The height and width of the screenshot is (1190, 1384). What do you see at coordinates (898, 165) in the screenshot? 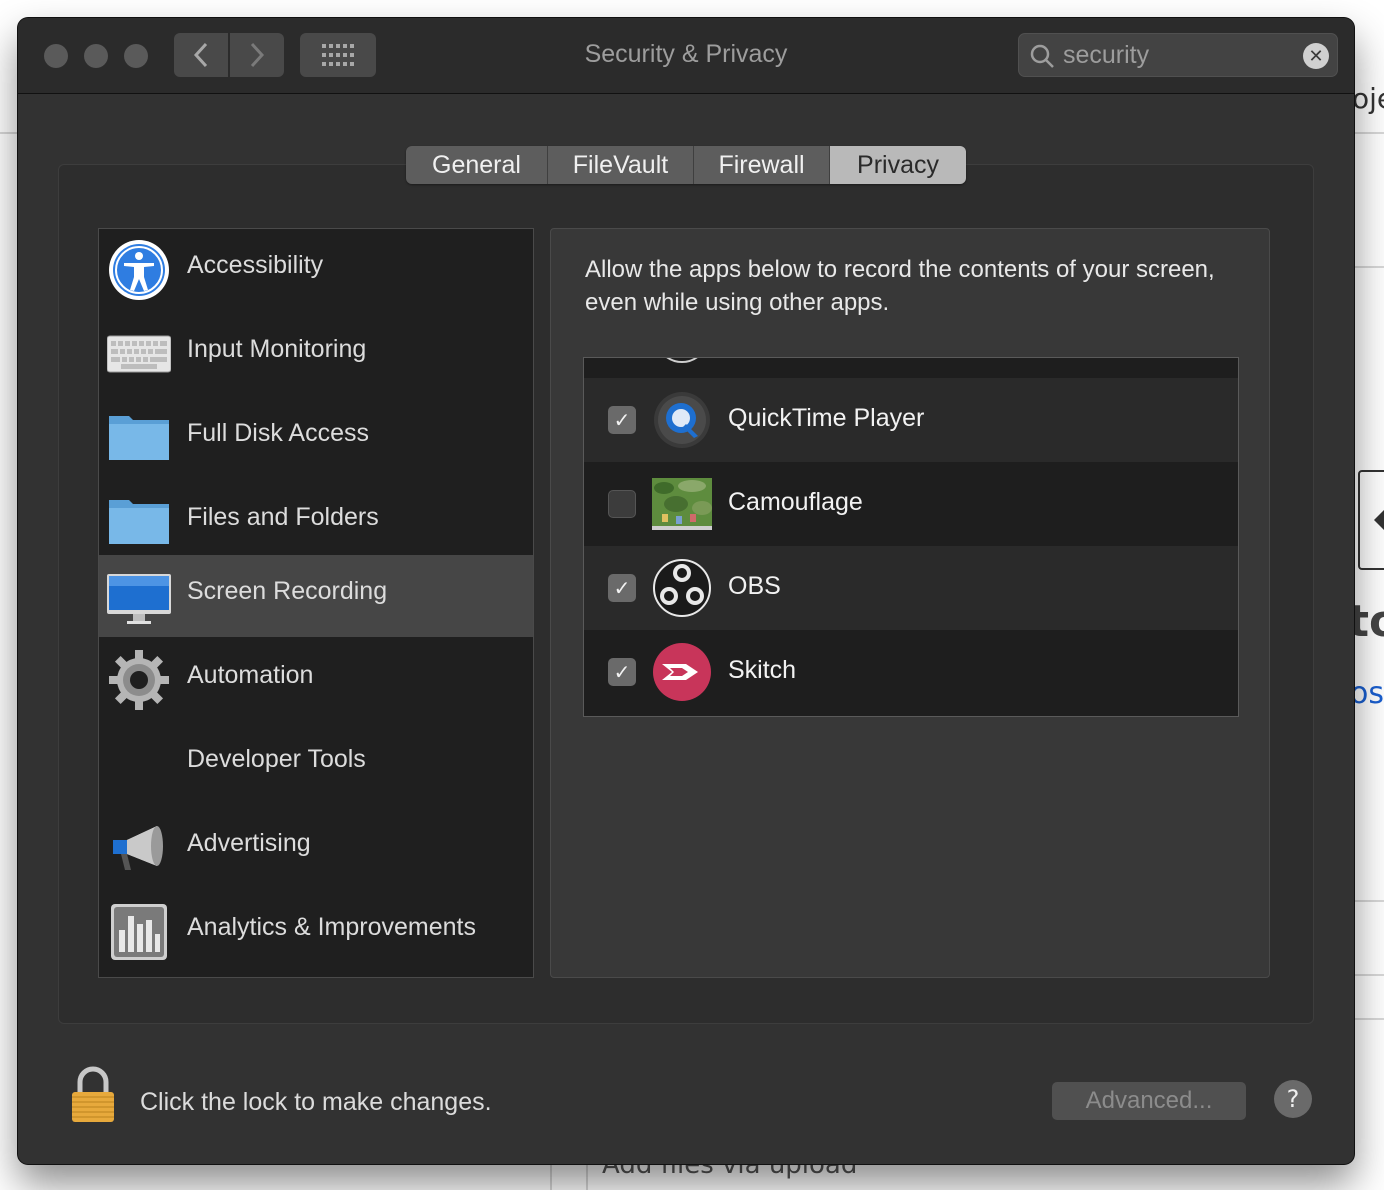
I see `tab-privacy: Privacy` at bounding box center [898, 165].